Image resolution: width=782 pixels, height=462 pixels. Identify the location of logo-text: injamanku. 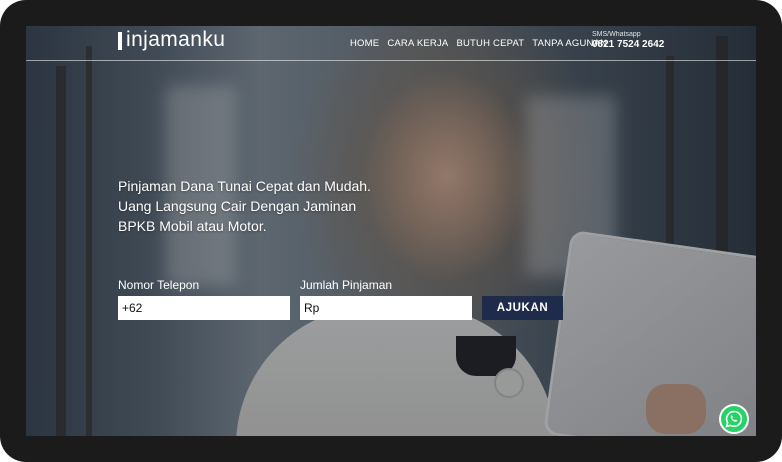
(176, 39).